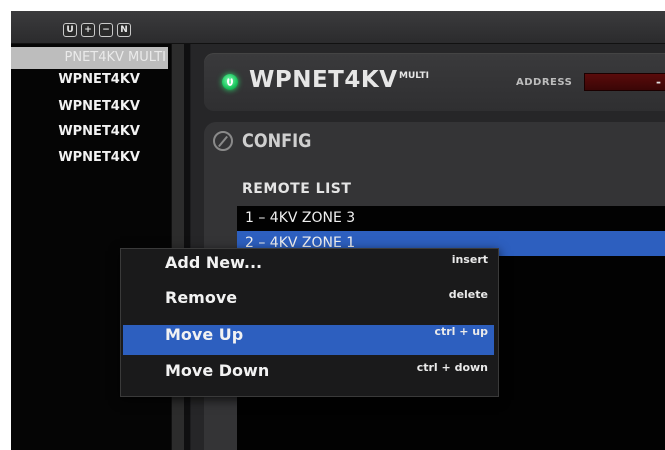 The image size is (665, 450). I want to click on menu-item-label: Remove, so click(201, 297).